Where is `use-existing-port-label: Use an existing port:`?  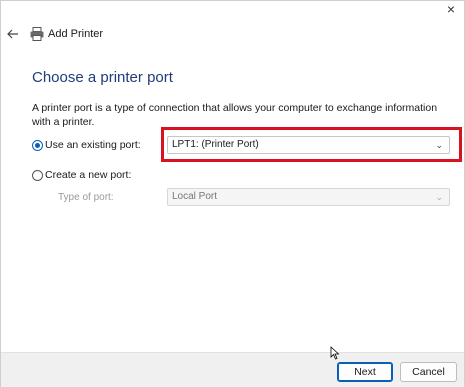
use-existing-port-label: Use an existing port: is located at coordinates (93, 145).